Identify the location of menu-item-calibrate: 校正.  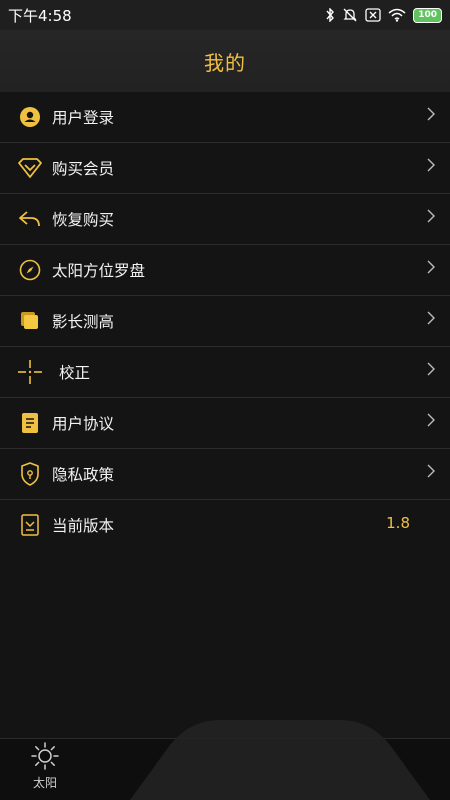
(225, 372).